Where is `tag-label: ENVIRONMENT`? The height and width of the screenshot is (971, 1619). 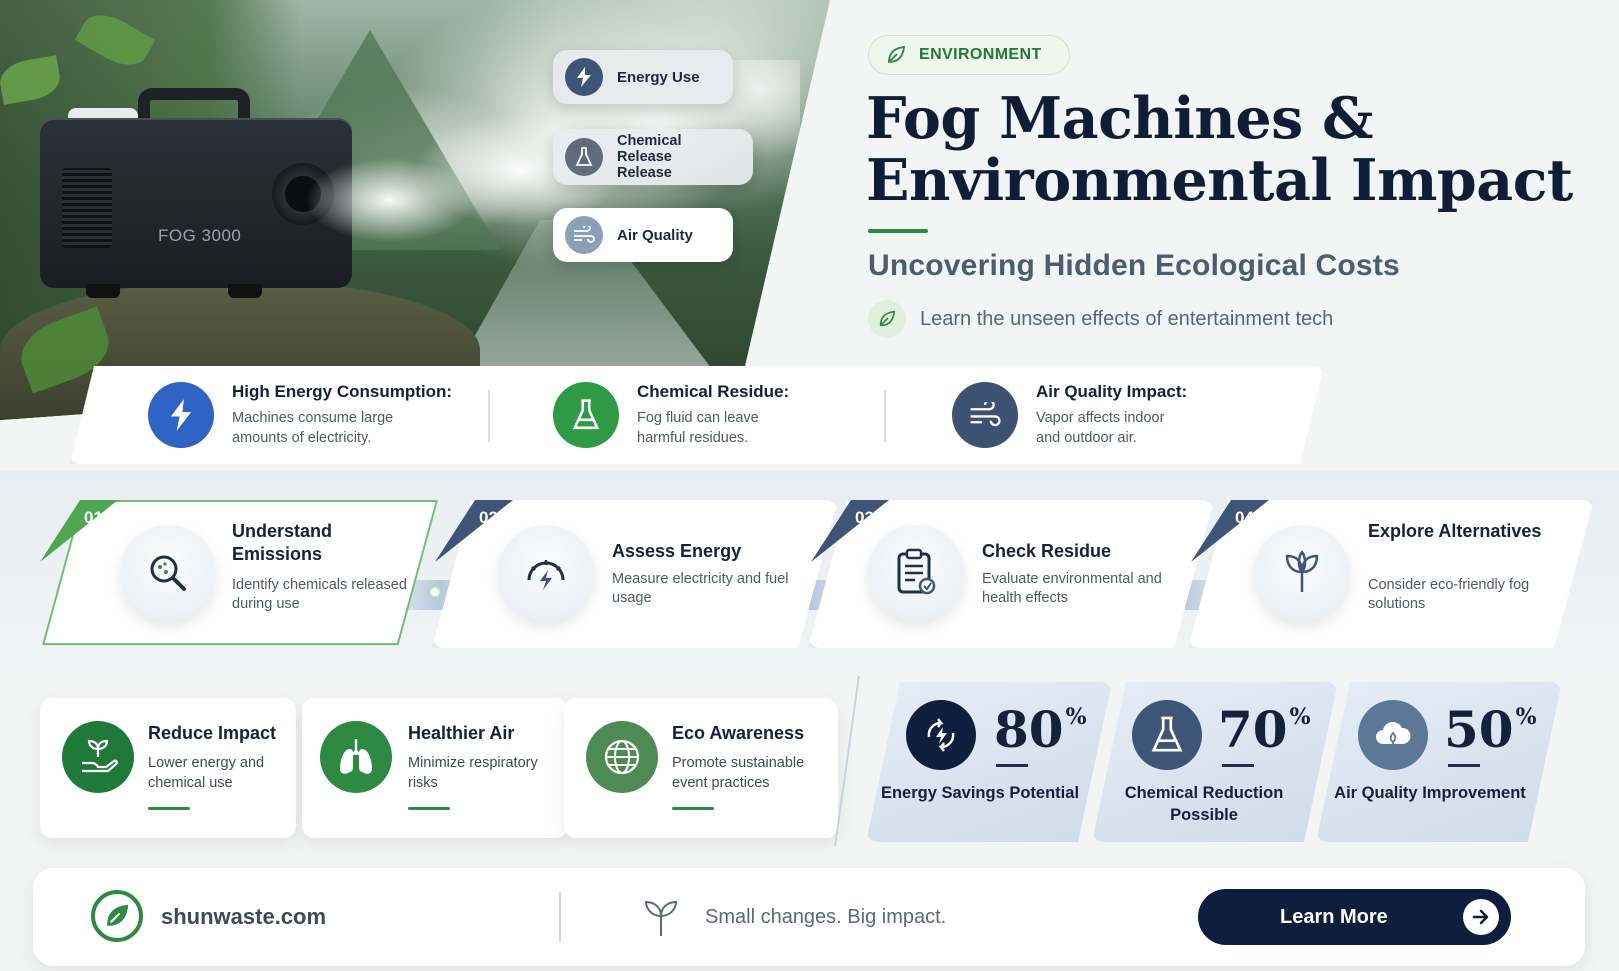
tag-label: ENVIRONMENT is located at coordinates (980, 54).